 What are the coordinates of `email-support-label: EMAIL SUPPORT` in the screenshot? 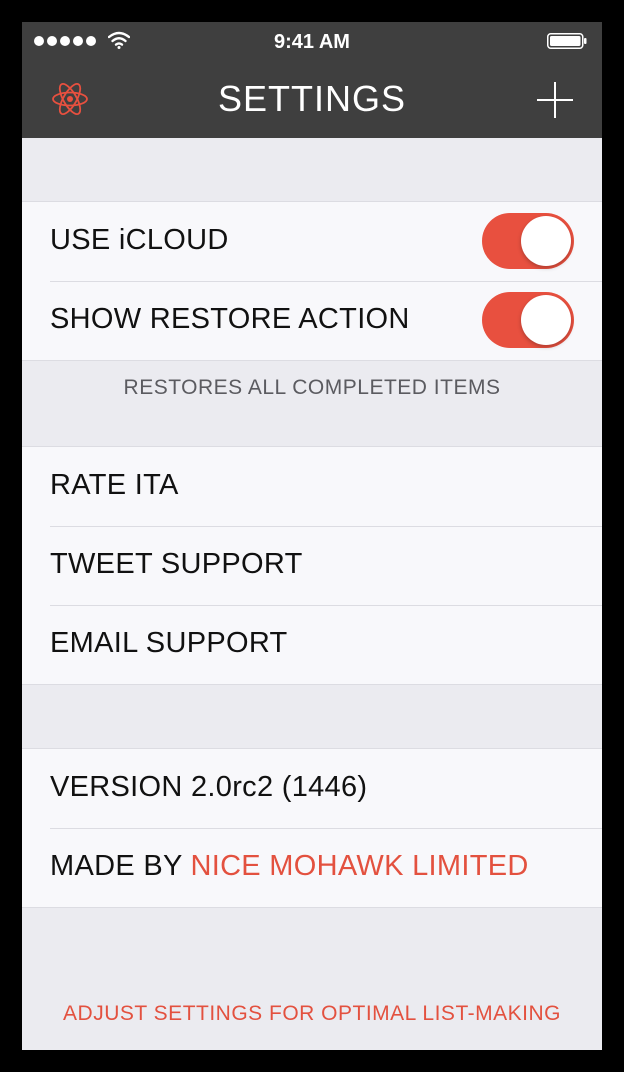 It's located at (169, 643).